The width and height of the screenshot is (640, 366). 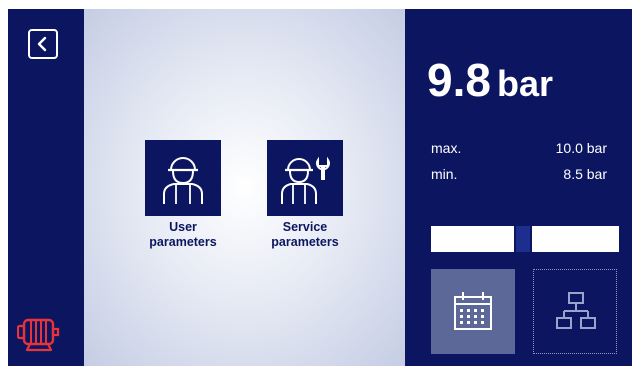 What do you see at coordinates (305, 227) in the screenshot?
I see `service-parameters-label-line1: Service` at bounding box center [305, 227].